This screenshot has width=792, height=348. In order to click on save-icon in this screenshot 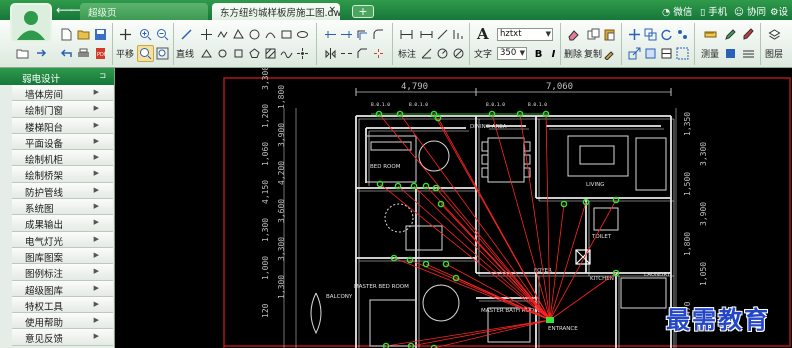, I will do `click(100, 34)`.